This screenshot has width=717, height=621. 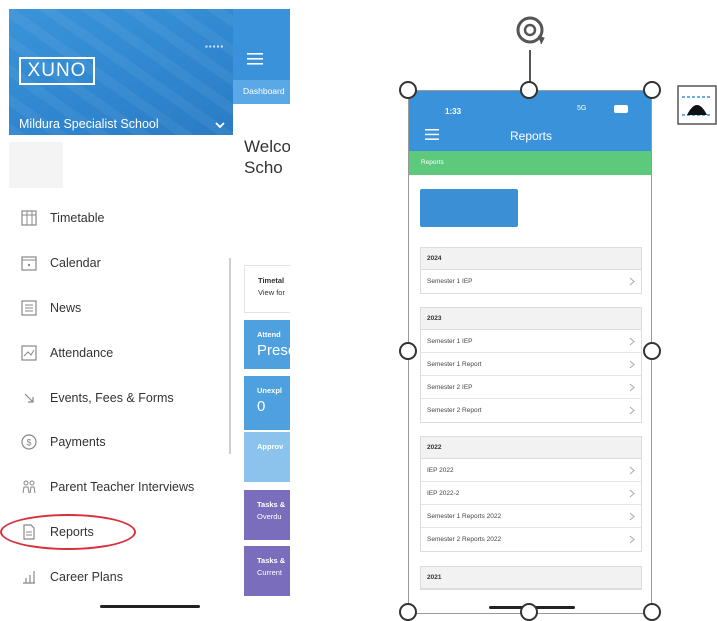 What do you see at coordinates (82, 353) in the screenshot?
I see `nav-label: Attendance` at bounding box center [82, 353].